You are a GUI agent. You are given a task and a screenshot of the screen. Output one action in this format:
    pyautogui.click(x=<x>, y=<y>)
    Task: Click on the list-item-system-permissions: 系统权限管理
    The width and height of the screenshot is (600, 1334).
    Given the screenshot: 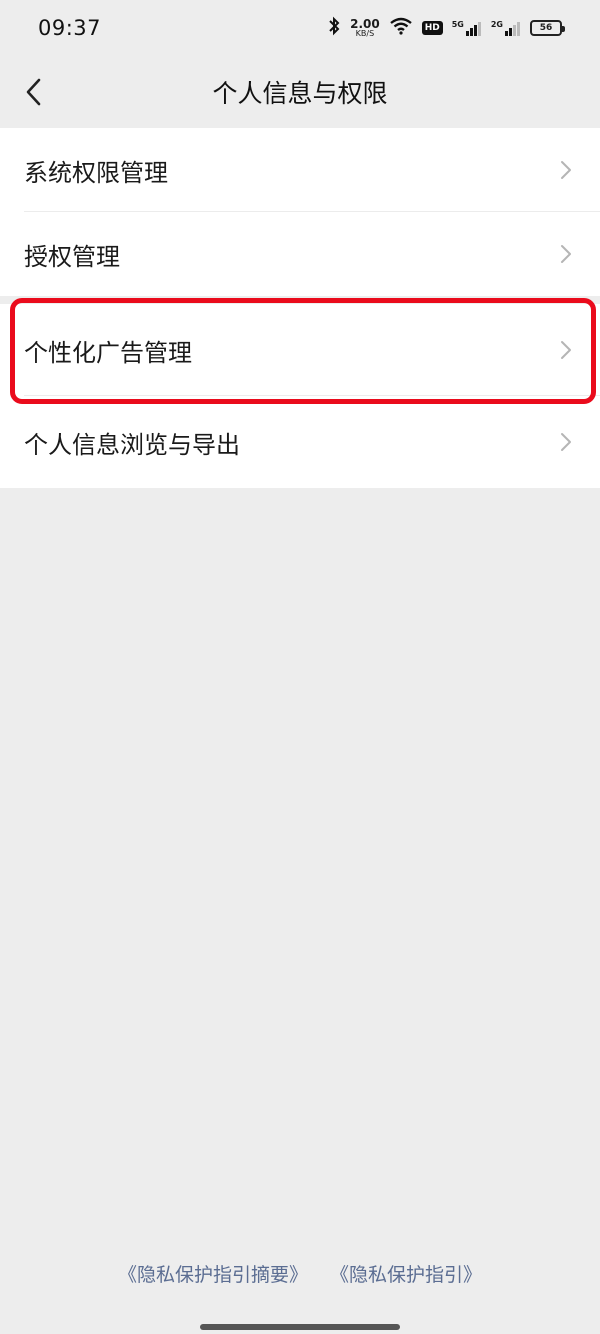 What is the action you would take?
    pyautogui.click(x=300, y=170)
    